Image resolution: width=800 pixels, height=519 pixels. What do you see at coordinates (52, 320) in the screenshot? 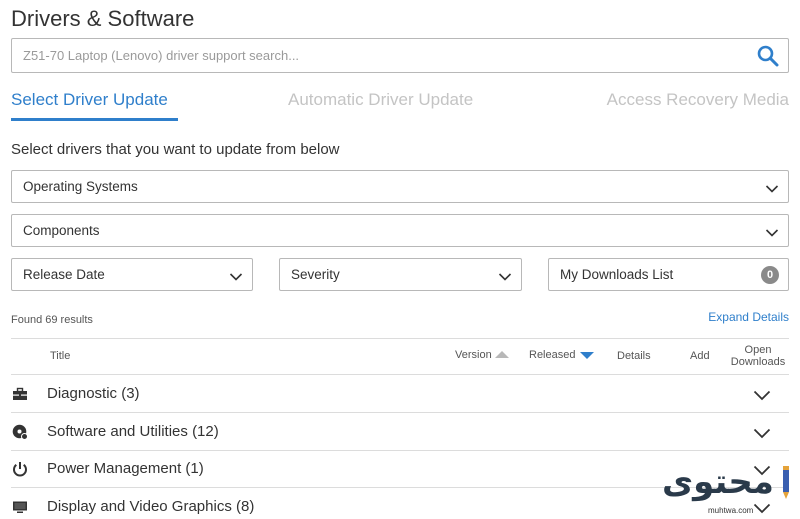
I see `results-count: Found 69 results` at bounding box center [52, 320].